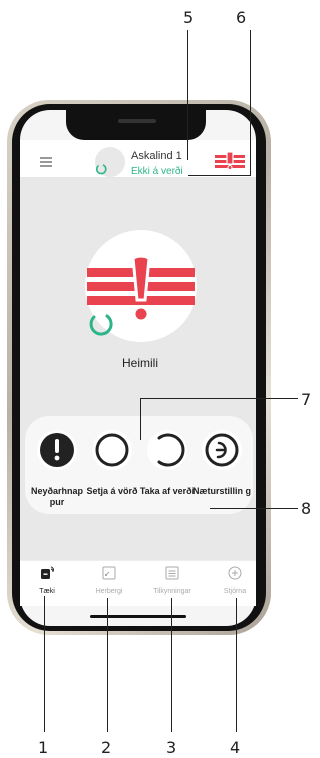 The height and width of the screenshot is (758, 320). I want to click on device-state: Ekki á verði, so click(157, 171).